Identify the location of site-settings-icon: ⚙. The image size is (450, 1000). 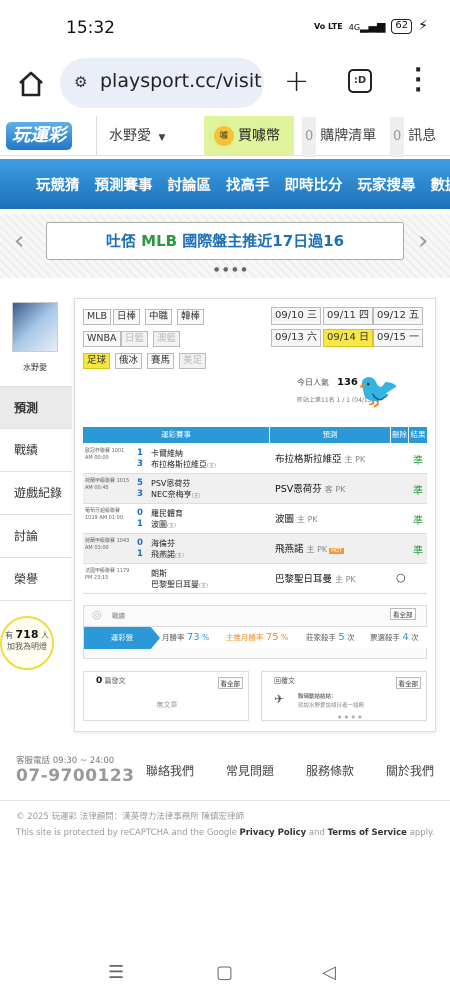
(80, 82).